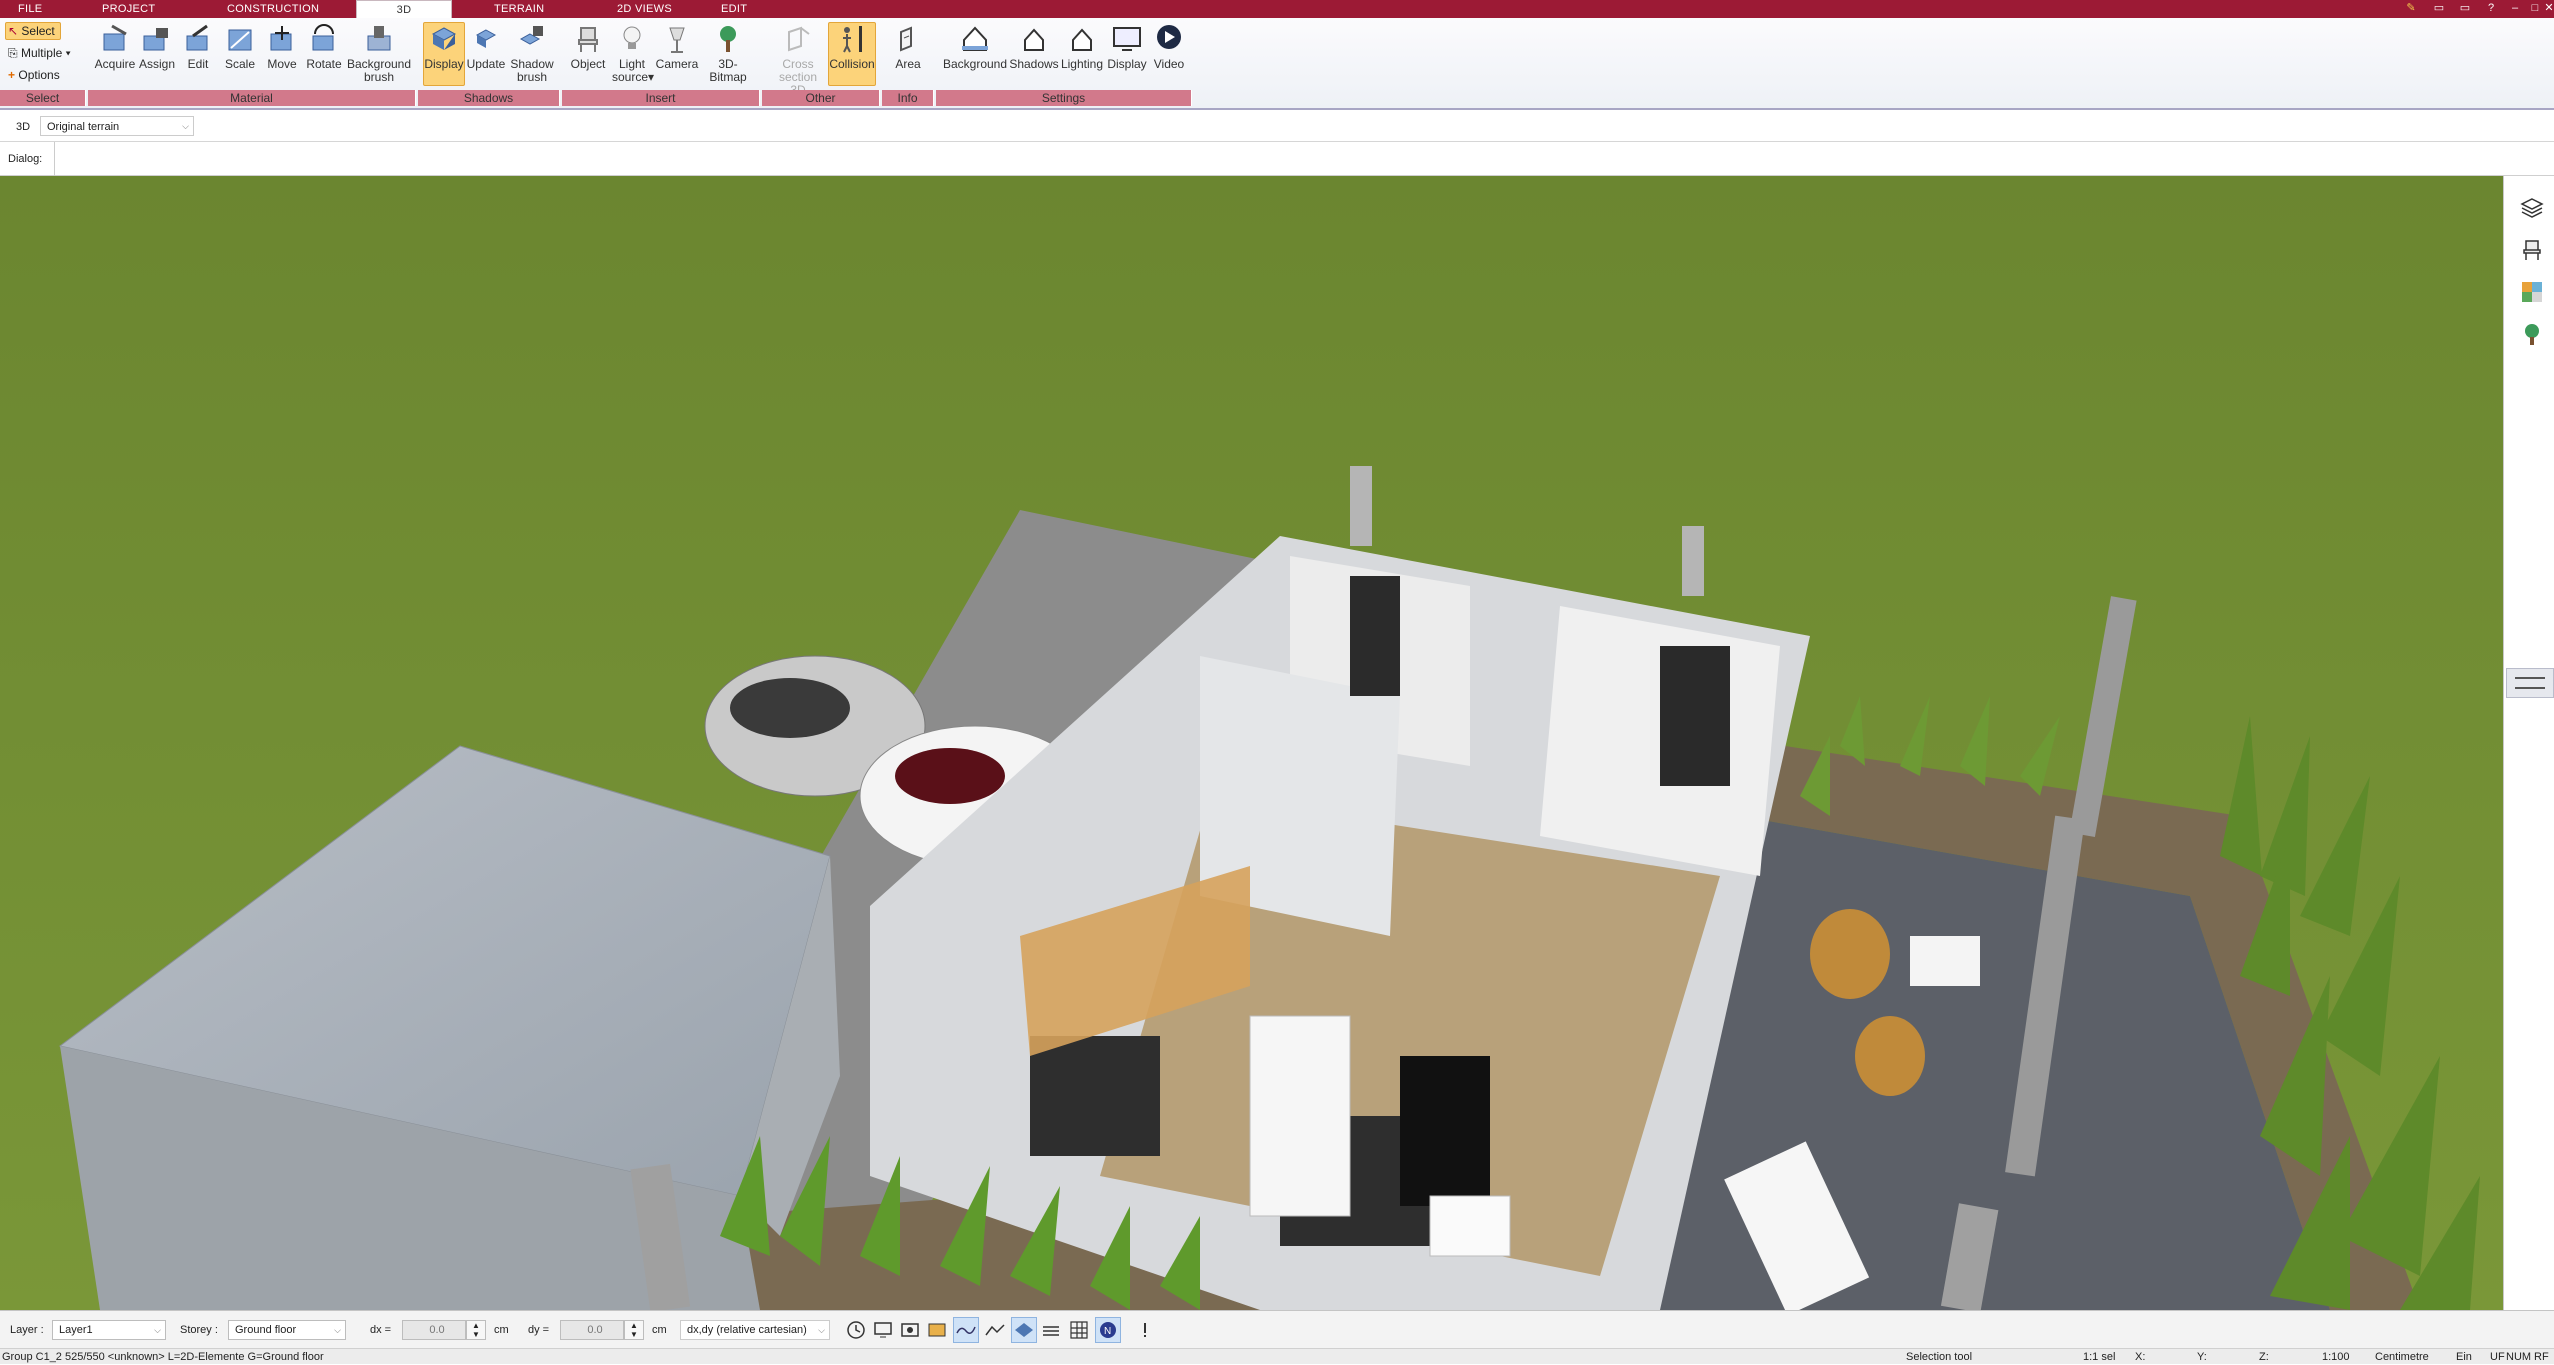 The width and height of the screenshot is (2554, 1365). Describe the element at coordinates (539, 1330) in the screenshot. I see `dy-label: dy =` at that location.